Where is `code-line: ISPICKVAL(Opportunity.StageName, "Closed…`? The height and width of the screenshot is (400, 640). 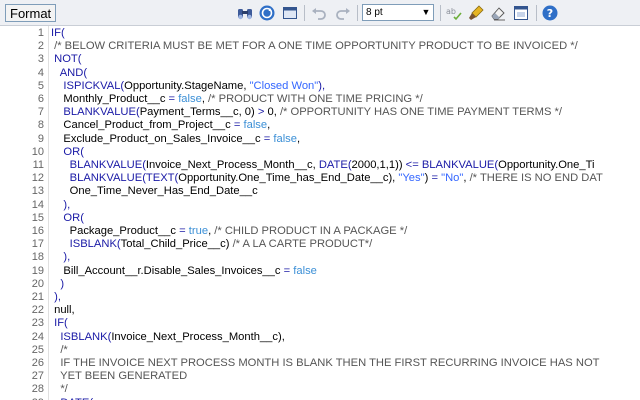 code-line: ISPICKVAL(Opportunity.StageName, "Closed… is located at coordinates (188, 86).